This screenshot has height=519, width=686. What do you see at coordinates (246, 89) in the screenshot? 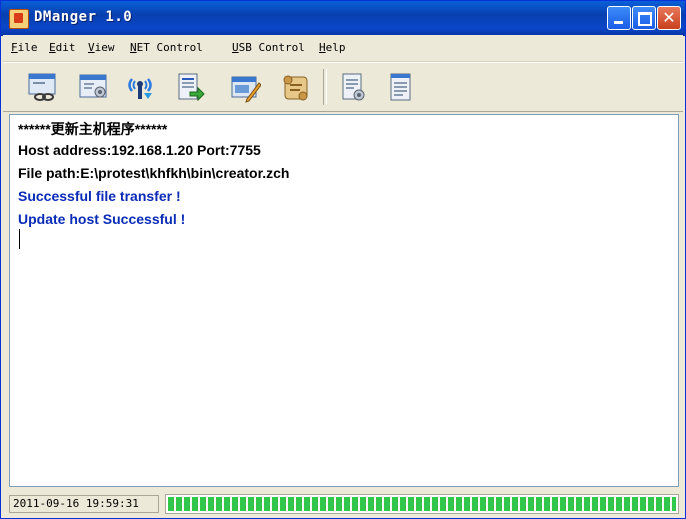
I see `edit-window-icon` at bounding box center [246, 89].